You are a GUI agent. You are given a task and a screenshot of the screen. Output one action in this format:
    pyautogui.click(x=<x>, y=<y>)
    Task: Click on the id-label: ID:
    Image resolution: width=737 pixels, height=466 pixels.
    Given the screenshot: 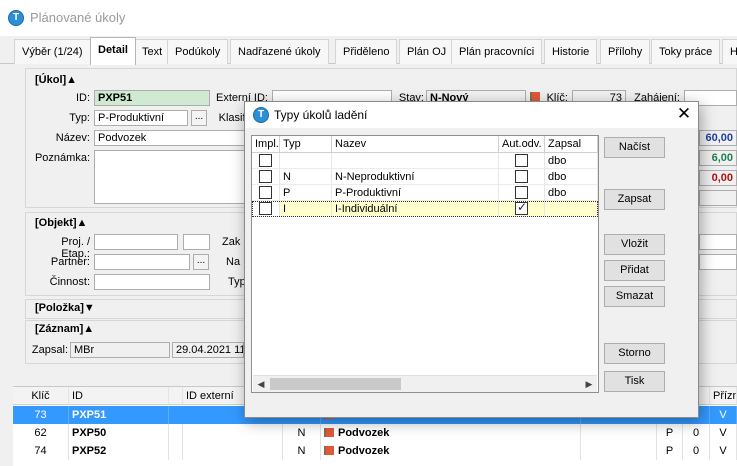 What is the action you would take?
    pyautogui.click(x=82, y=98)
    